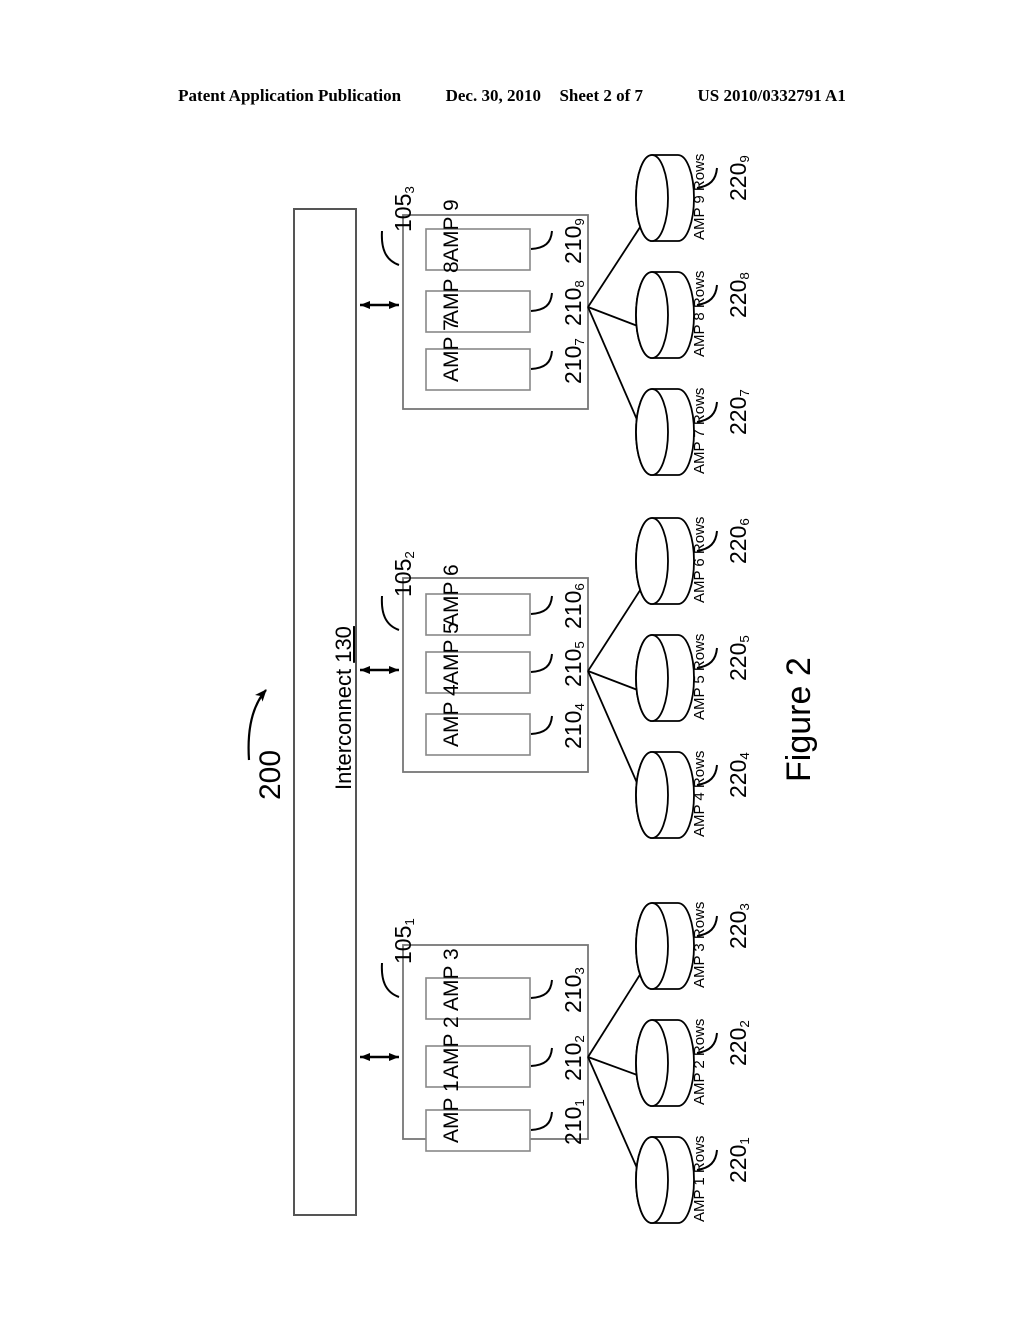 The image size is (1024, 1320). Describe the element at coordinates (451, 1047) in the screenshot. I see `amp-label-2: AMP 2` at that location.